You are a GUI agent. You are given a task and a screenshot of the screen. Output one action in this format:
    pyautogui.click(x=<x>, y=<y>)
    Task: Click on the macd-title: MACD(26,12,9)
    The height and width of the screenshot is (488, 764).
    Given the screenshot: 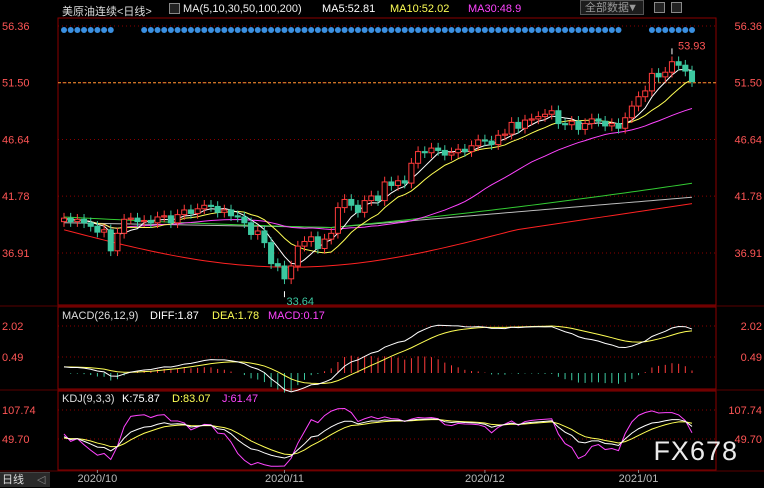 What is the action you would take?
    pyautogui.click(x=100, y=316)
    